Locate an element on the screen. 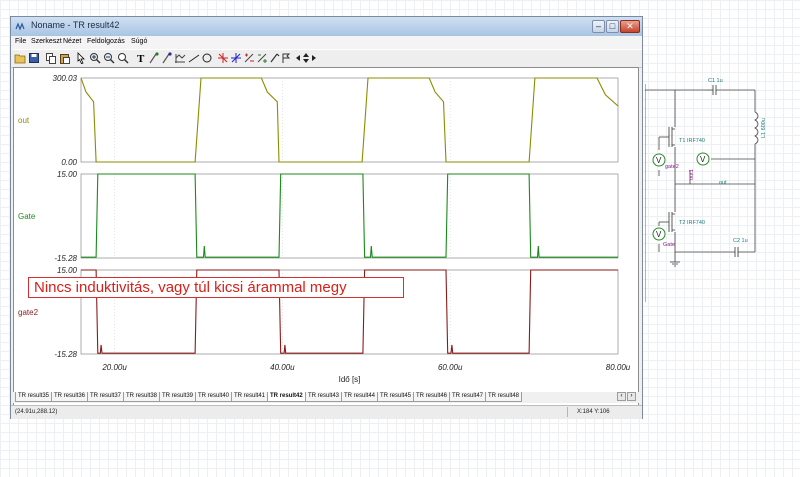  label-t2: T2 IRF740 is located at coordinates (692, 223).